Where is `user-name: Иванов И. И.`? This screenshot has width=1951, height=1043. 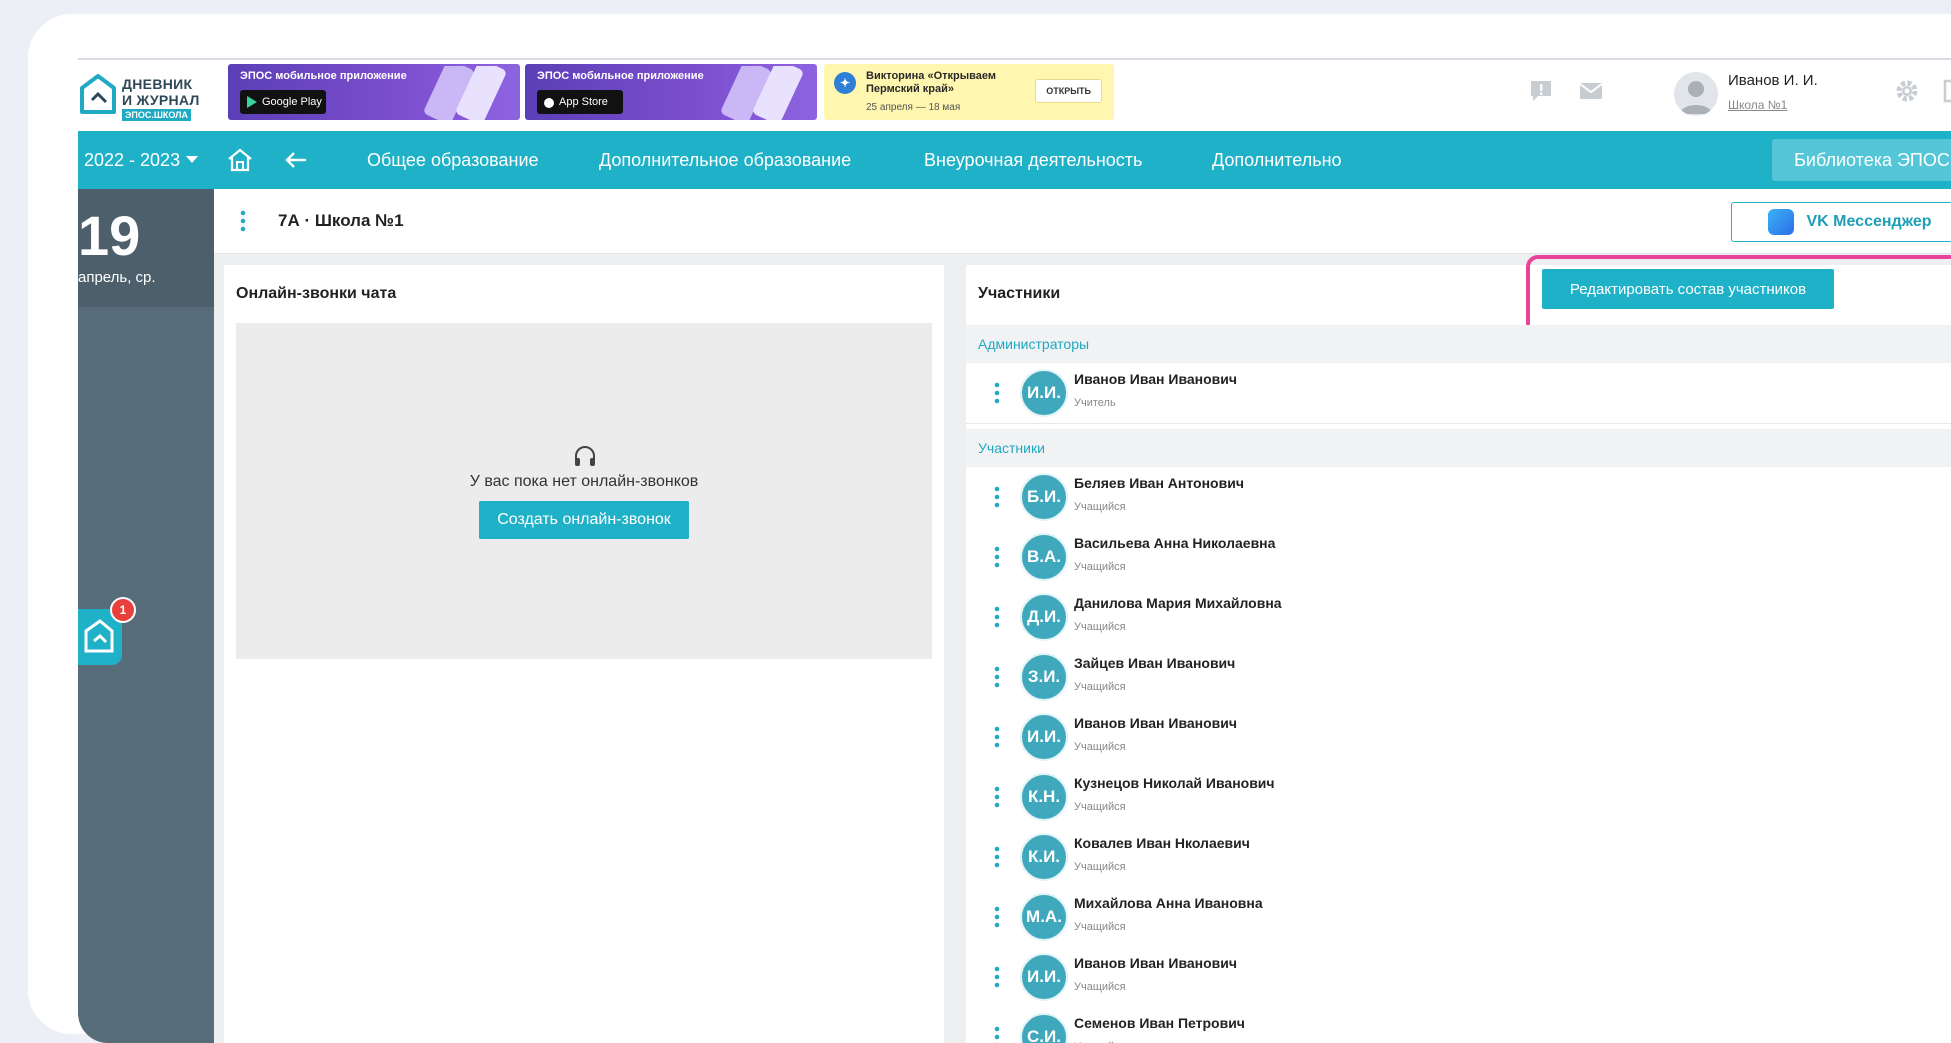
user-name: Иванов И. И. is located at coordinates (1773, 80).